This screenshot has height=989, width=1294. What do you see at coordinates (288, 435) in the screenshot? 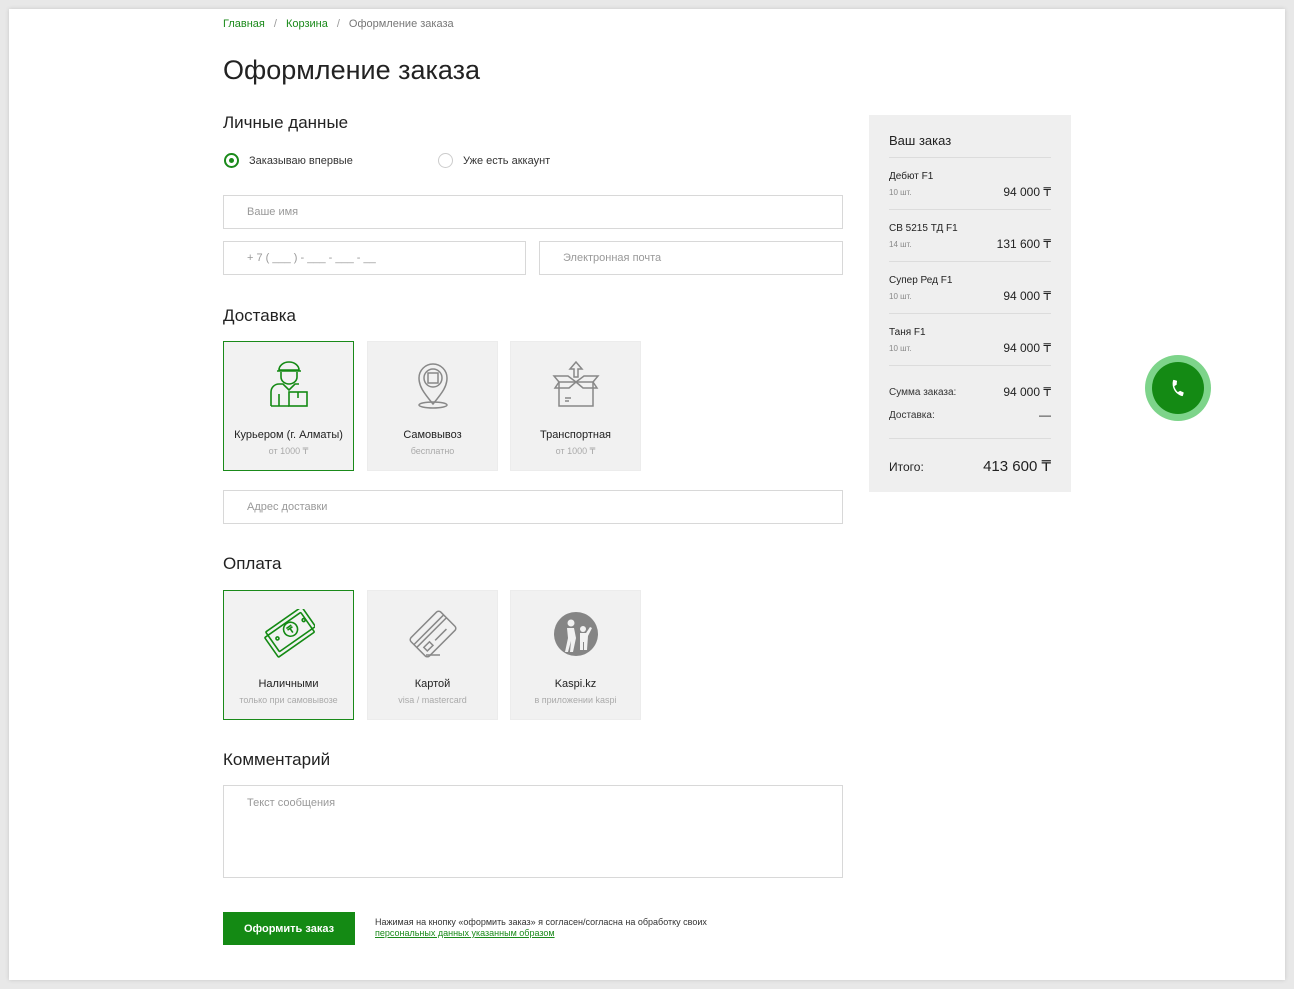
I see `delivery-option-title: Курьером (г. Алматы)` at bounding box center [288, 435].